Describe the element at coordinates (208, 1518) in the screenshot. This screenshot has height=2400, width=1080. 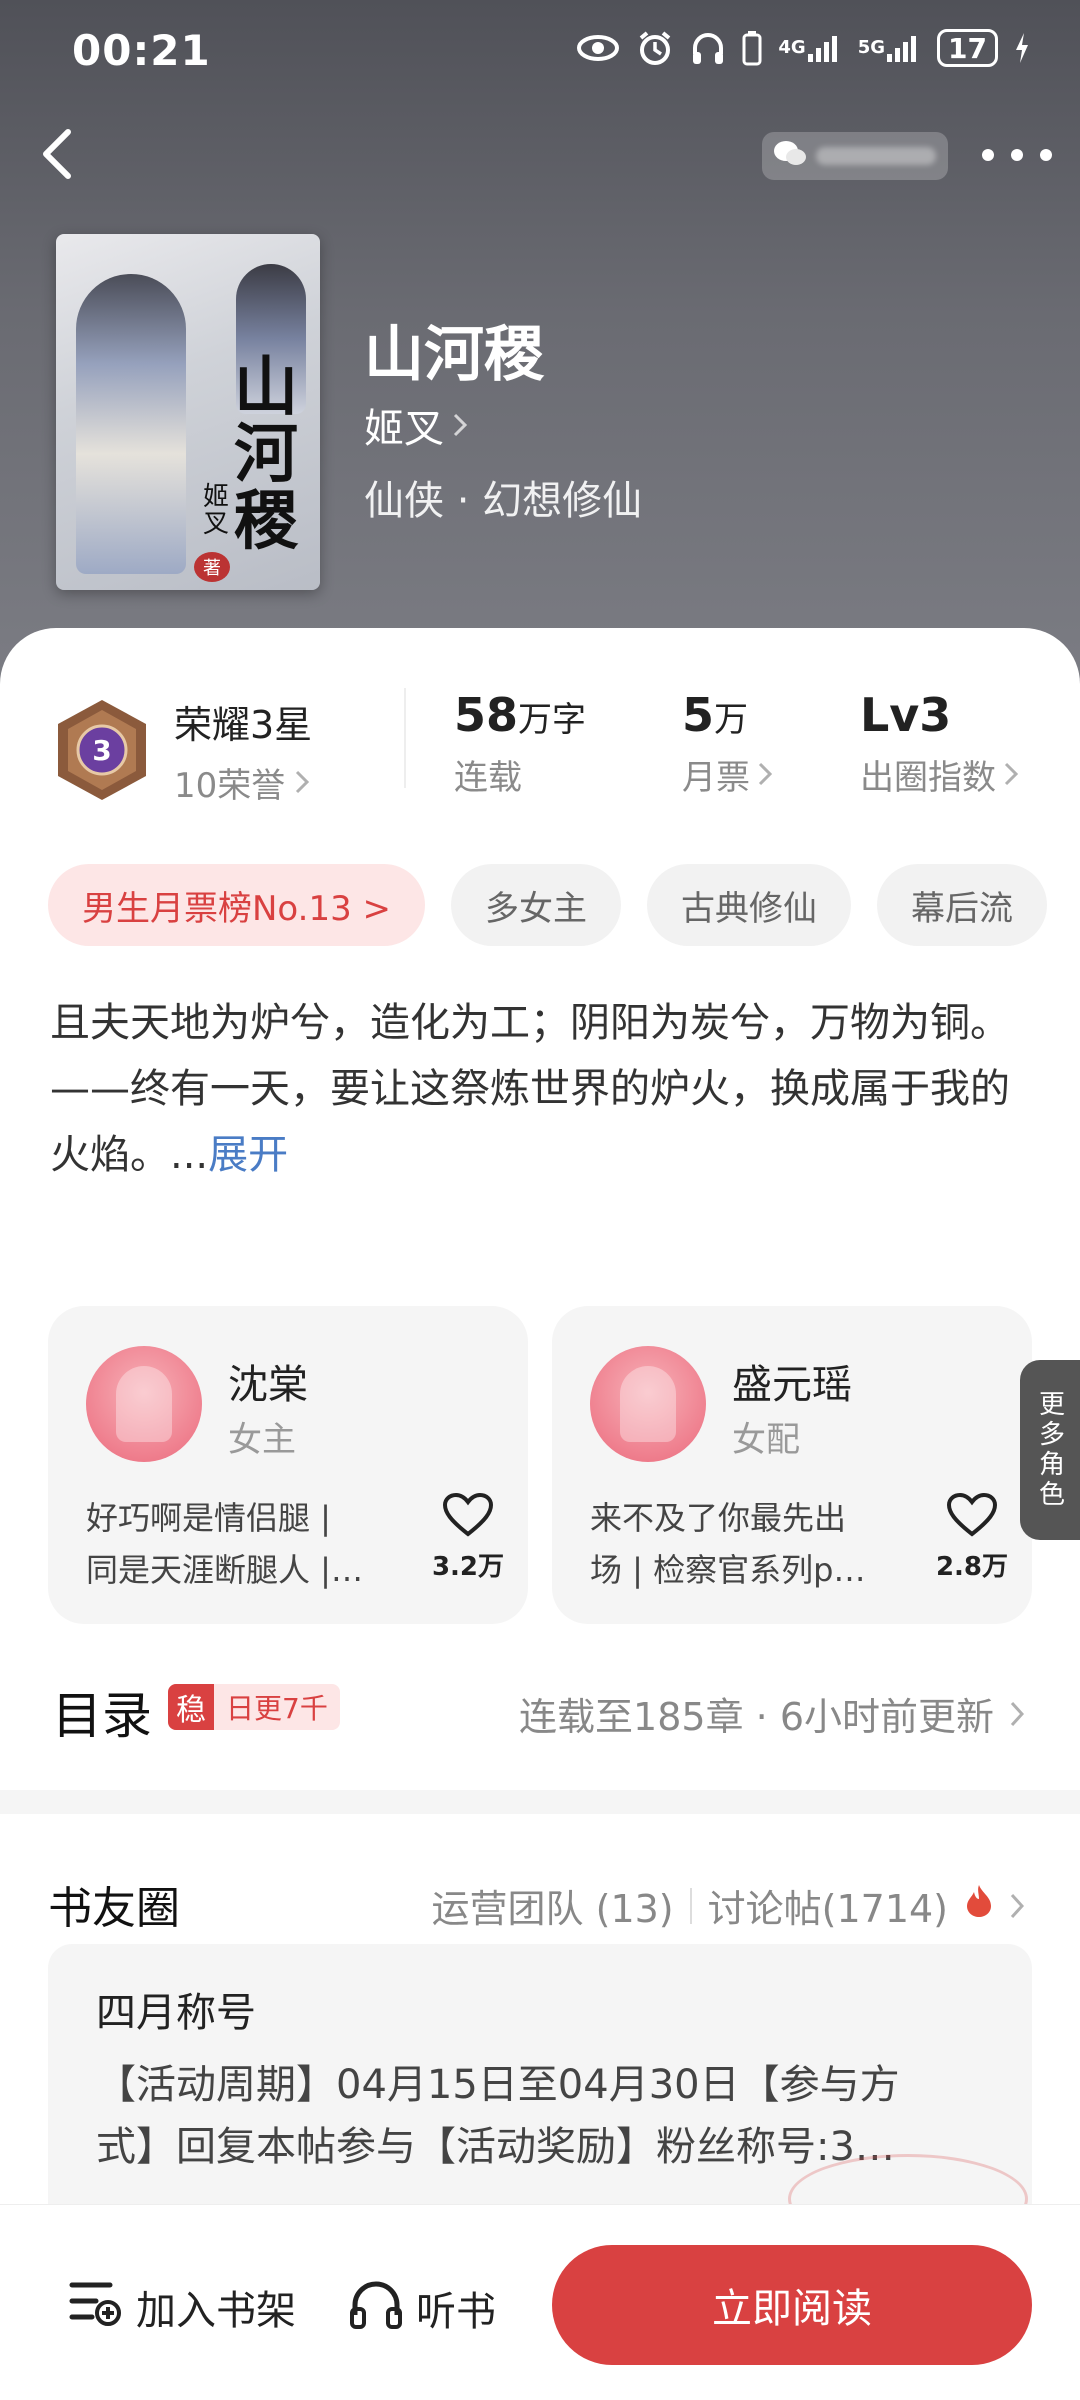
I see `character-desc-line: 好巧啊是情侣腿 |` at that location.